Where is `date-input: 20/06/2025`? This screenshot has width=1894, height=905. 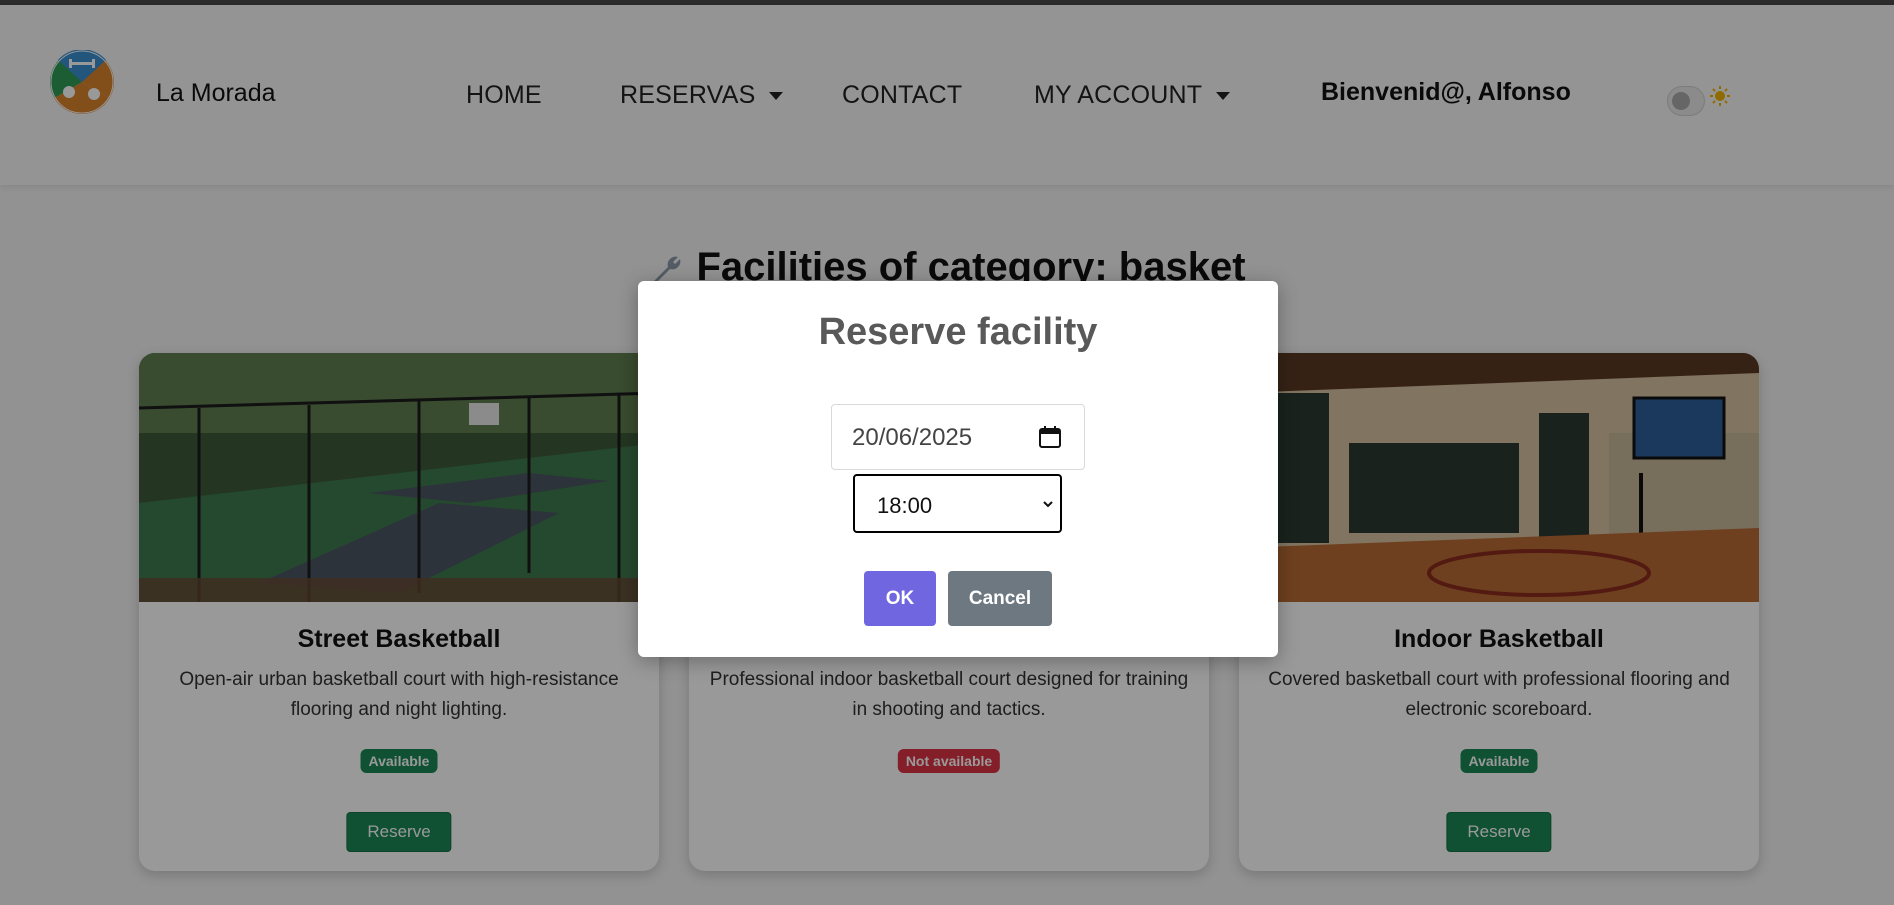
date-input: 20/06/2025 is located at coordinates (958, 437).